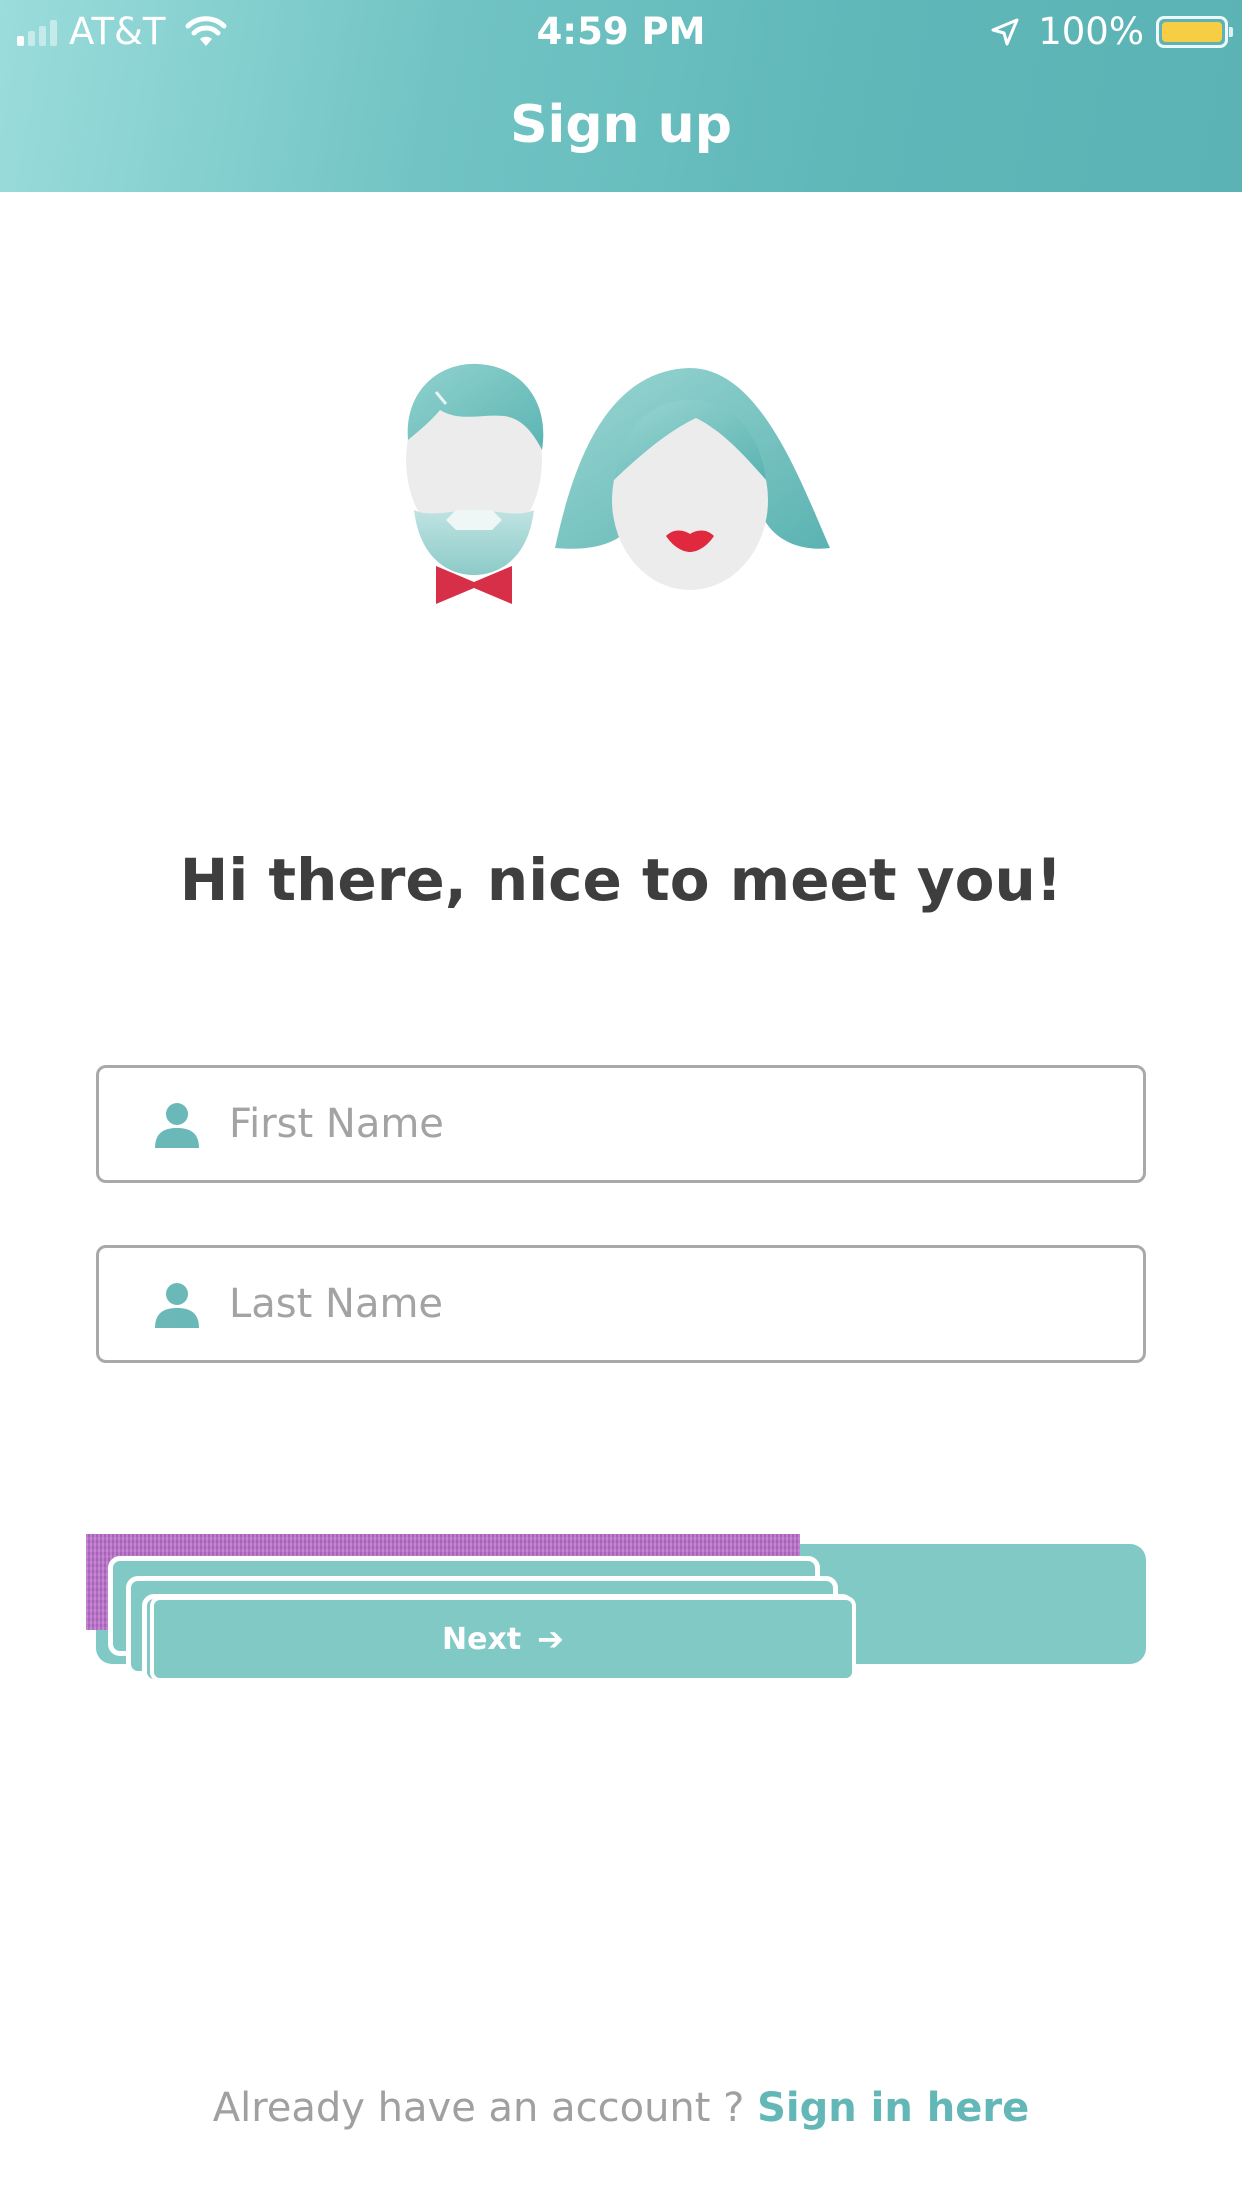 This screenshot has height=2208, width=1242. What do you see at coordinates (669, 1124) in the screenshot?
I see `first-name-input` at bounding box center [669, 1124].